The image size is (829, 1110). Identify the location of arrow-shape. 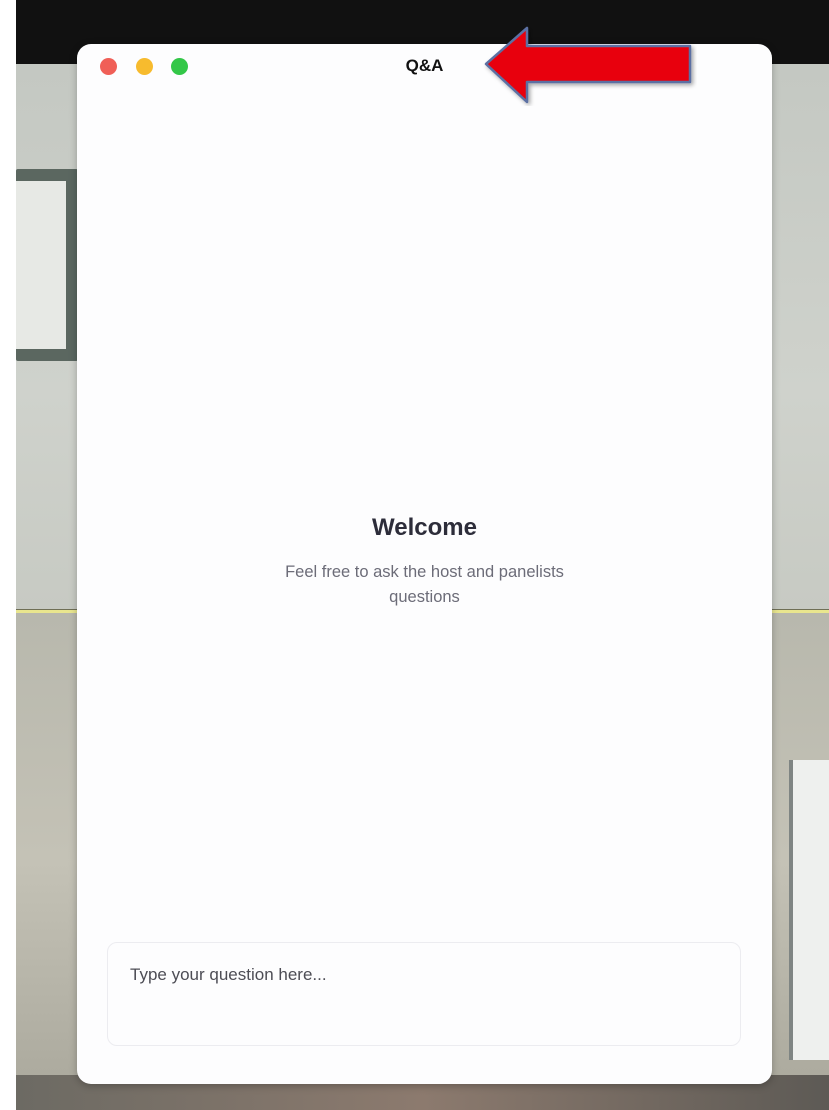
(588, 65).